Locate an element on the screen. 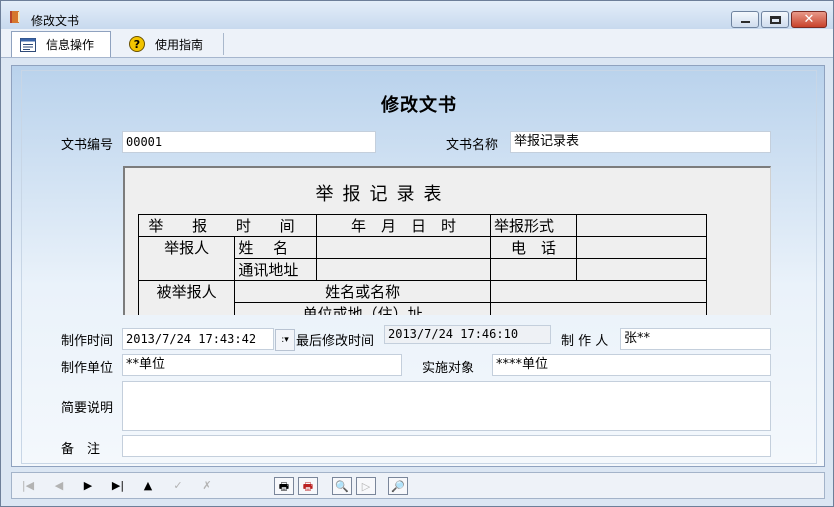 This screenshot has width=834, height=507. navigation-bar: |◀ ◀ ▶ ▶| ▲ ✓ ✗ 🖶 🖶 🔍 ▷ 🔎 is located at coordinates (418, 485).